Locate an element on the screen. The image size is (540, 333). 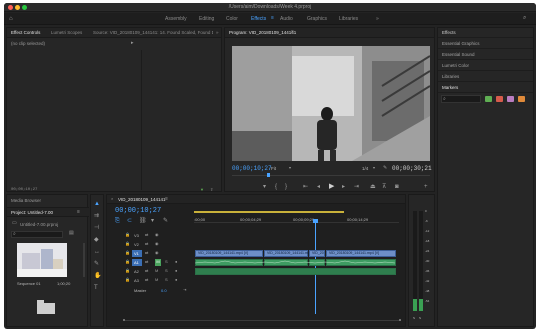
bin-folder-icon is located at coordinates (46, 307).